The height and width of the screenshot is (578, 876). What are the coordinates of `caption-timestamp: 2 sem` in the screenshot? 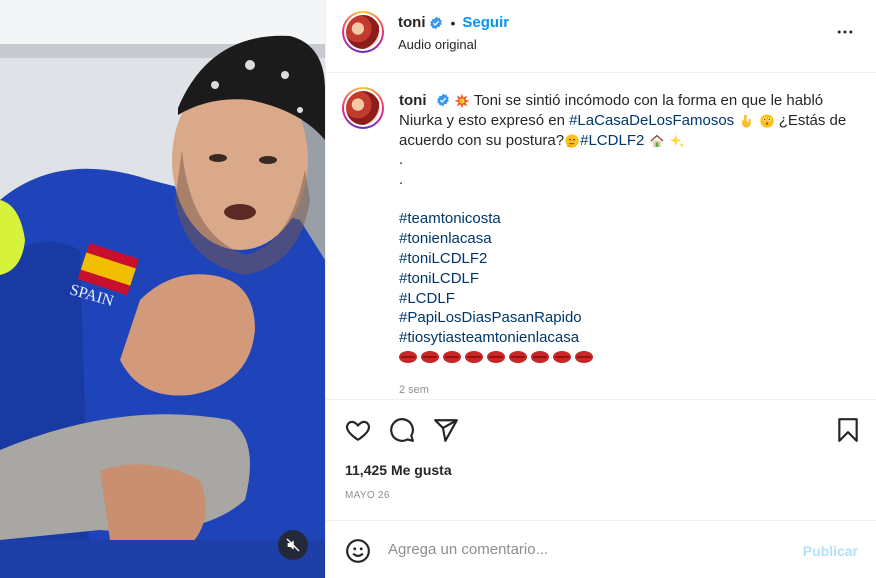 It's located at (414, 390).